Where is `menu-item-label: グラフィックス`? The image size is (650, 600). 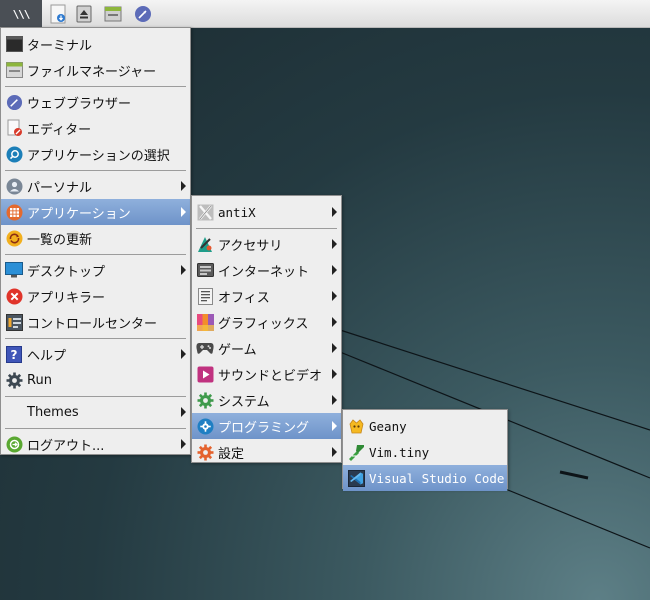 menu-item-label: グラフィックス is located at coordinates (263, 324).